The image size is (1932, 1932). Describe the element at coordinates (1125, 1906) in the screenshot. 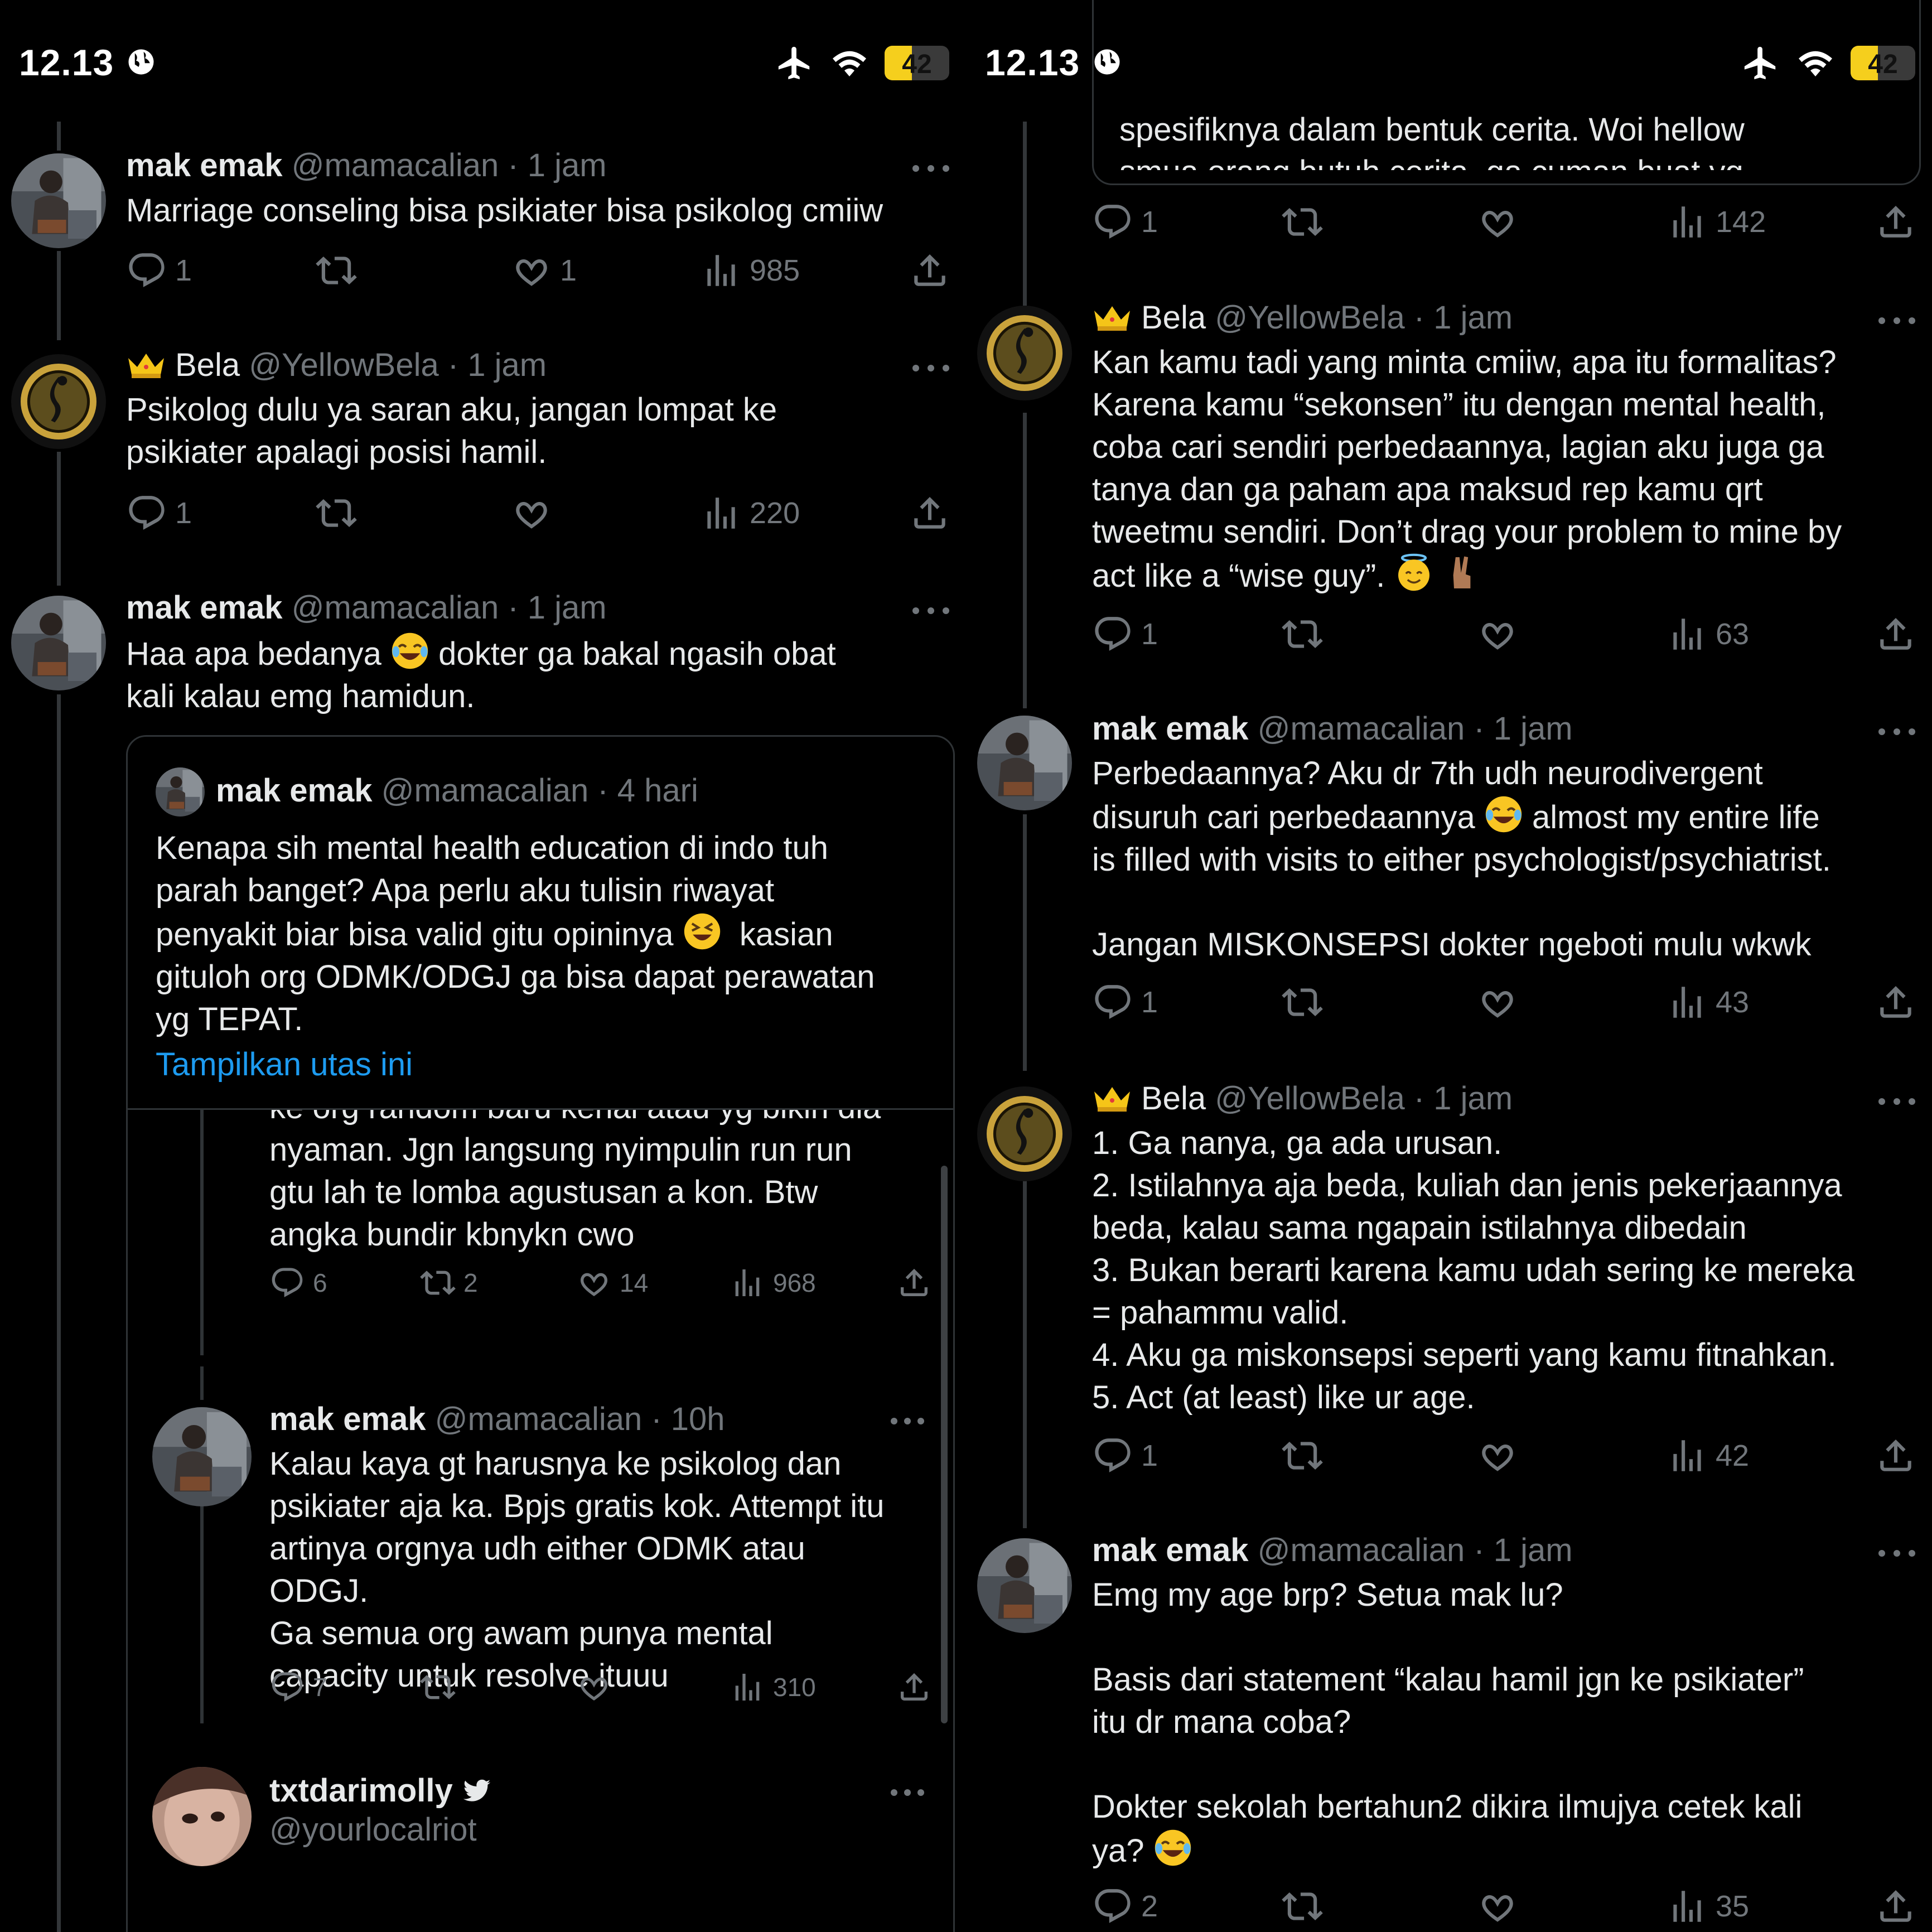

I see `reply-button: 2` at that location.